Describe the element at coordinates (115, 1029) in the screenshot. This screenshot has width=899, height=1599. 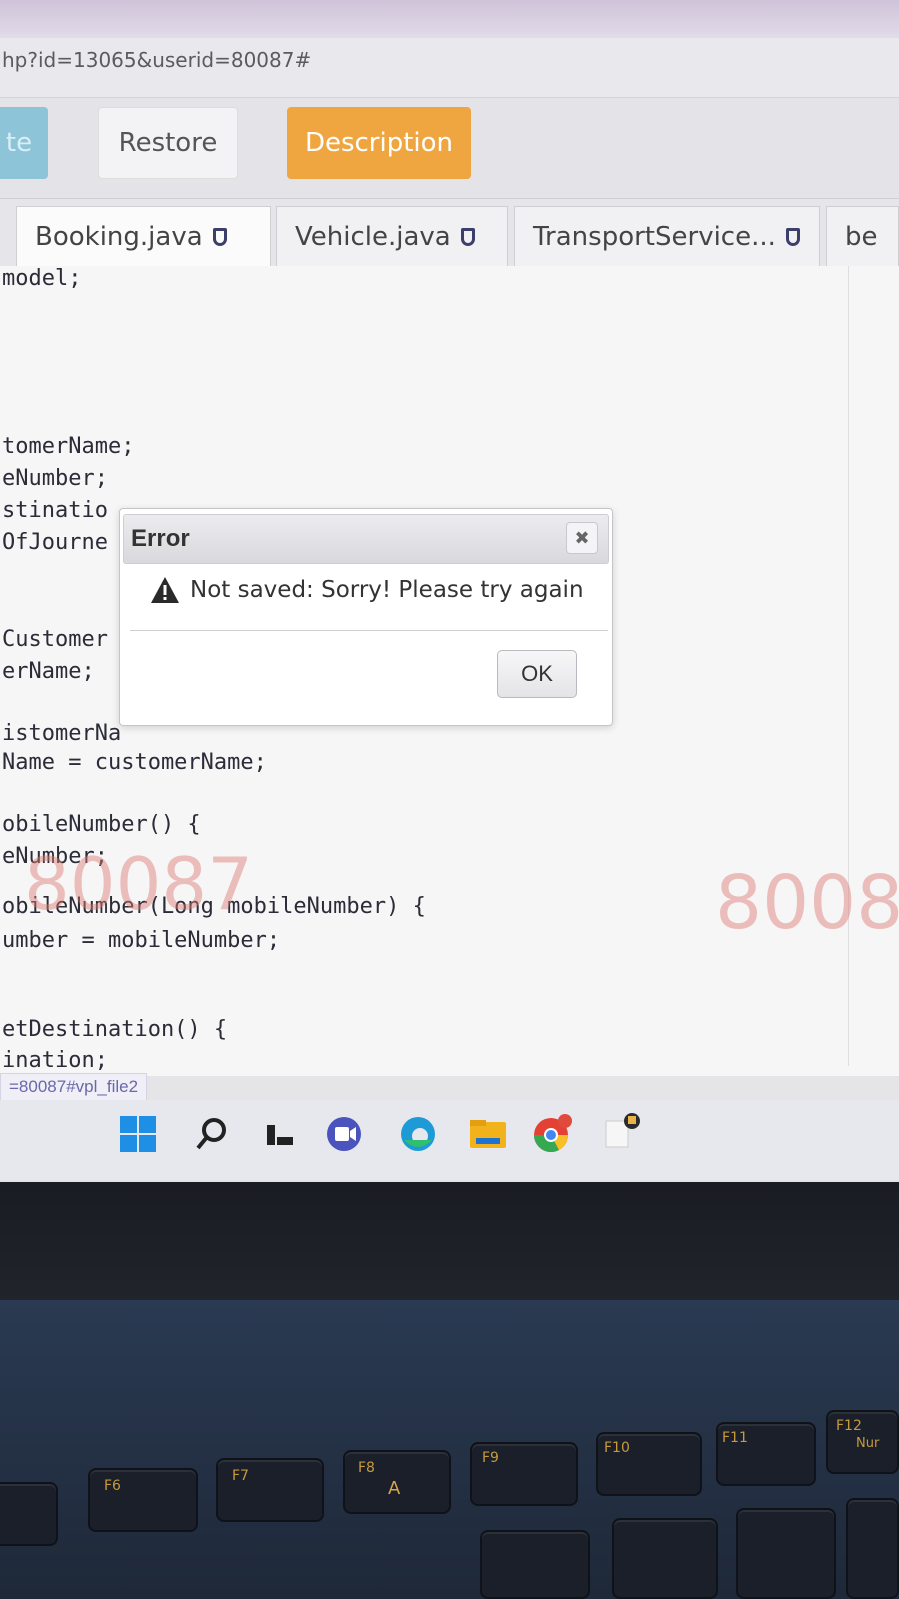
I see `code-line: etDestination() {` at that location.